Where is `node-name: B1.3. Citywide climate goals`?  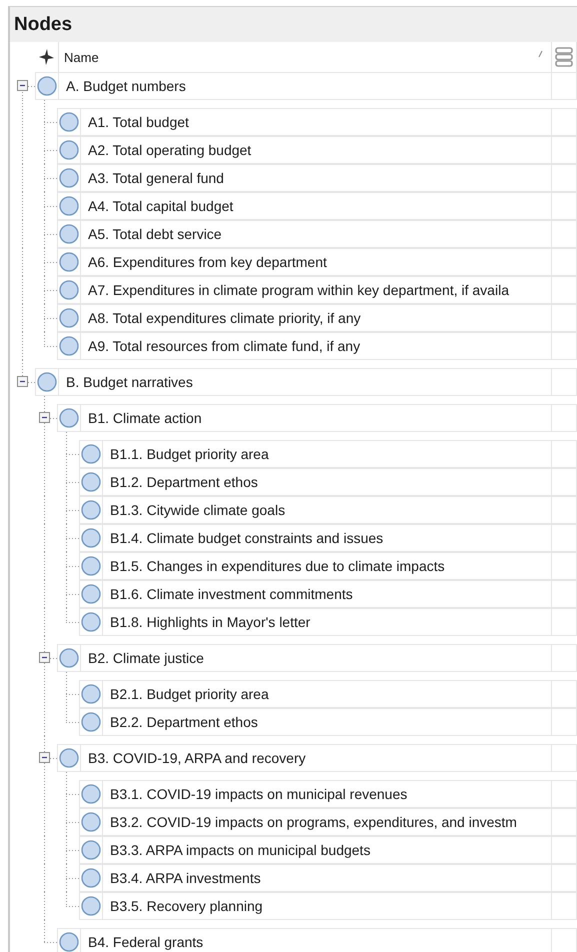 node-name: B1.3. Citywide climate goals is located at coordinates (198, 510).